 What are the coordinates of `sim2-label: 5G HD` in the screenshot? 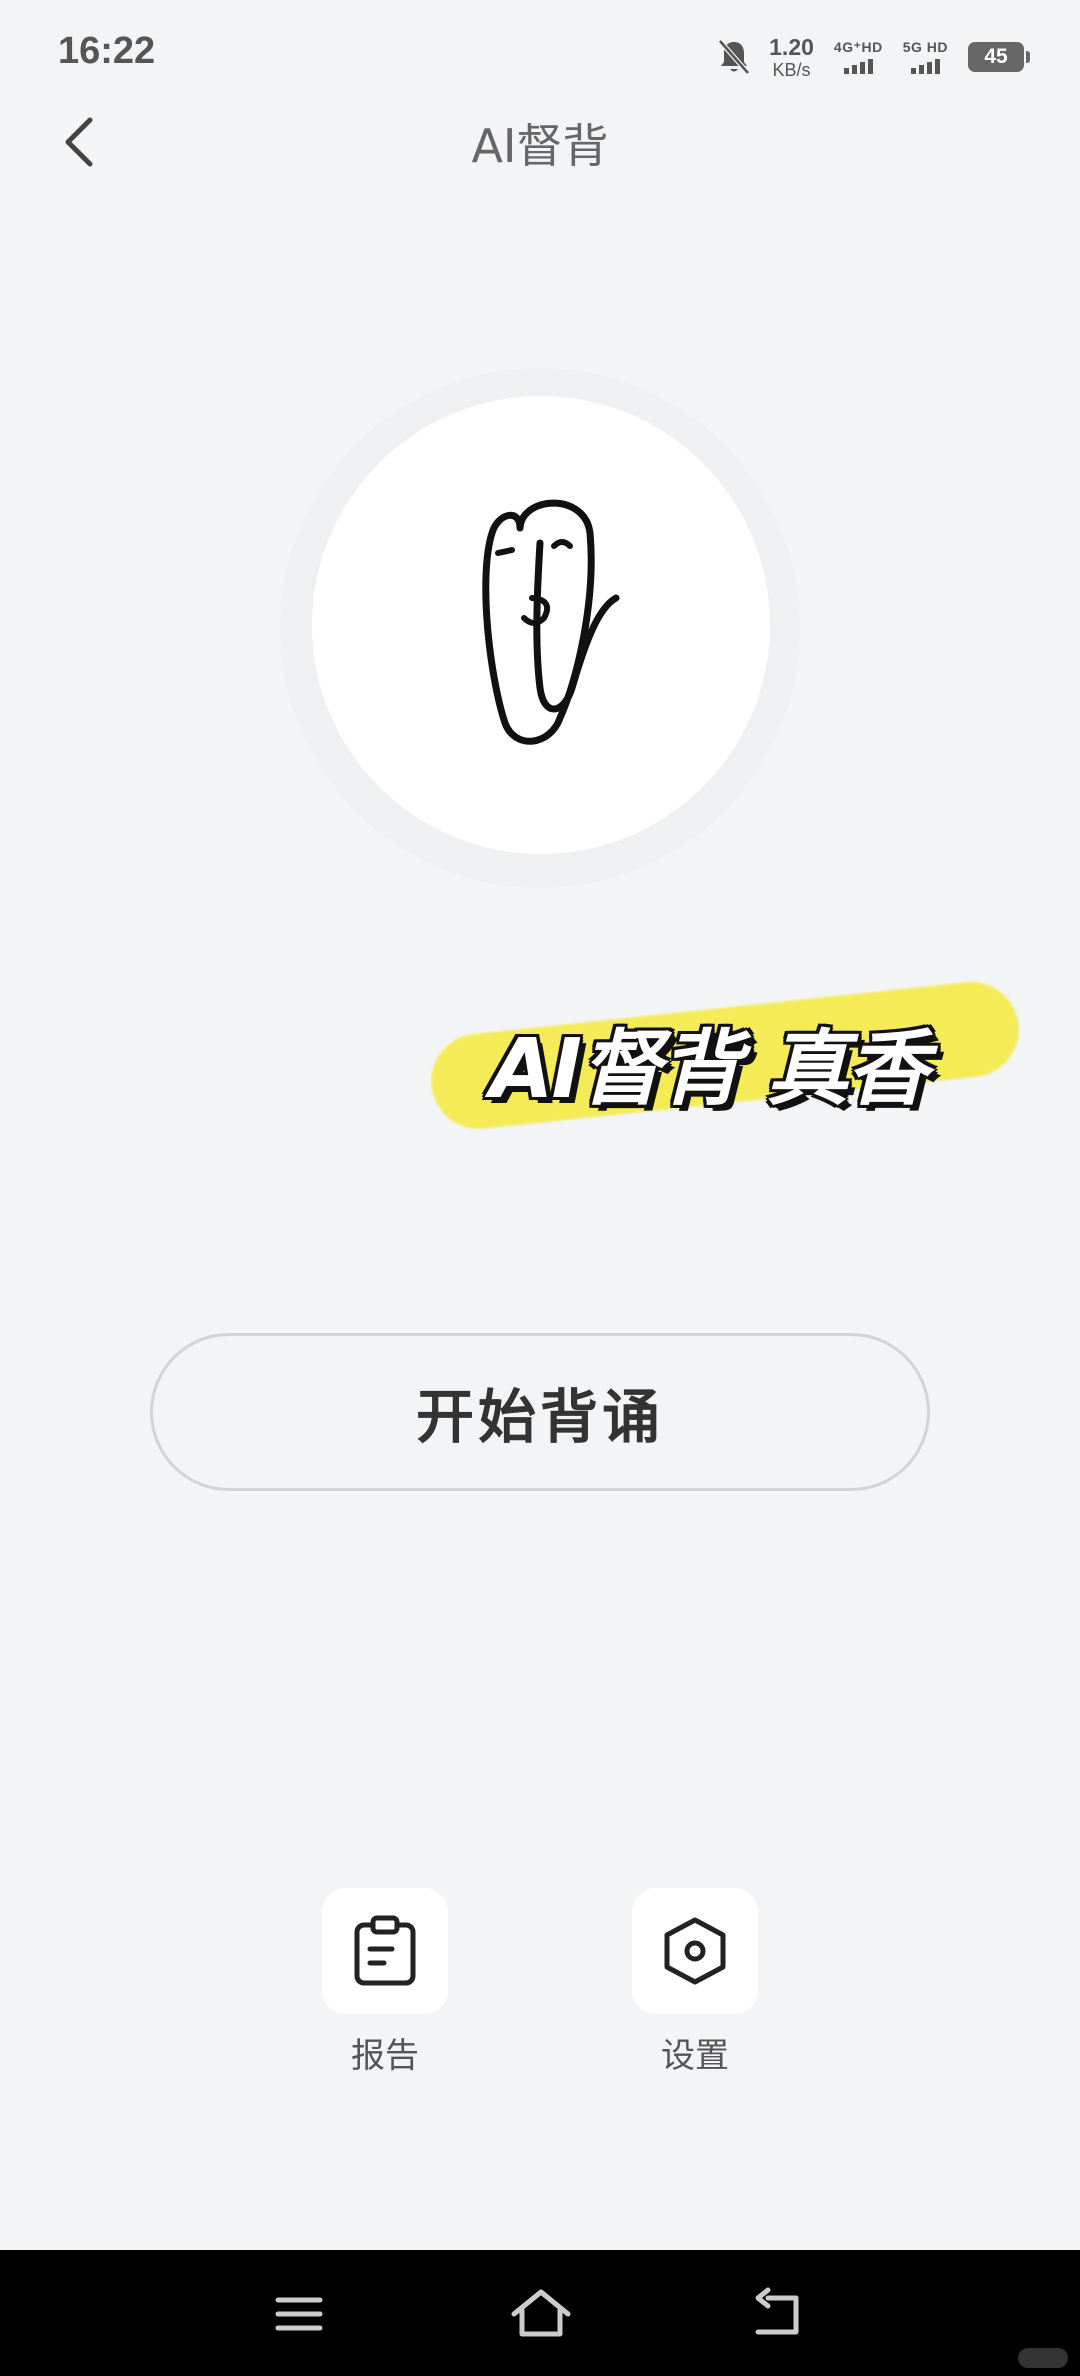 It's located at (925, 47).